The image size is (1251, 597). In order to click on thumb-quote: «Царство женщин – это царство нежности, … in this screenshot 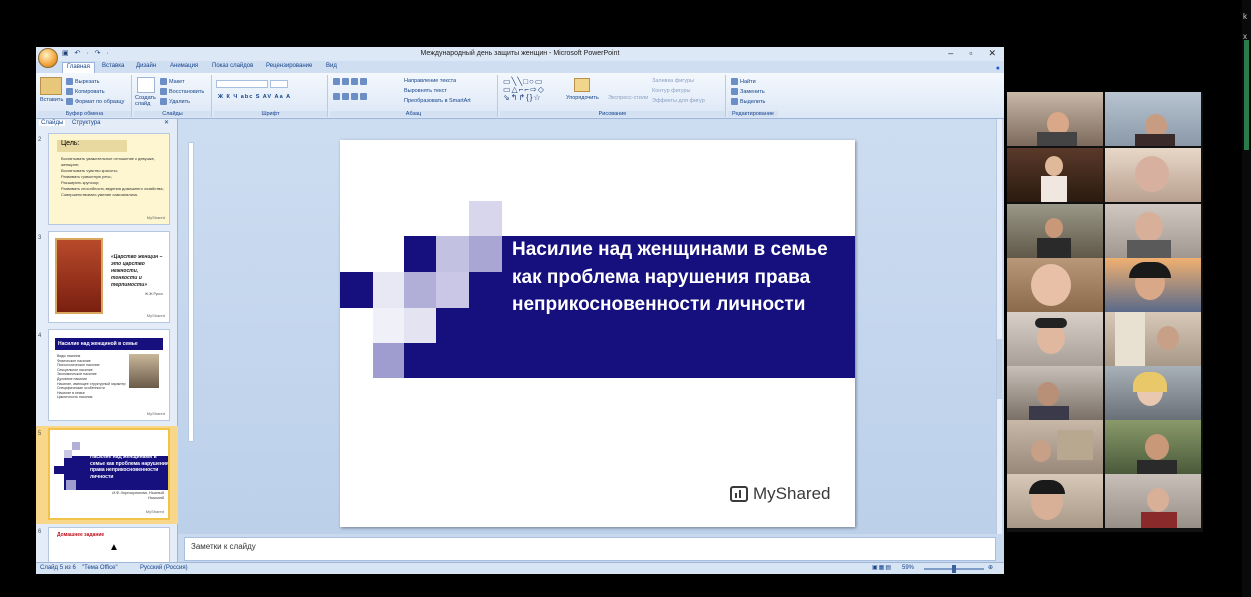, I will do `click(137, 271)`.